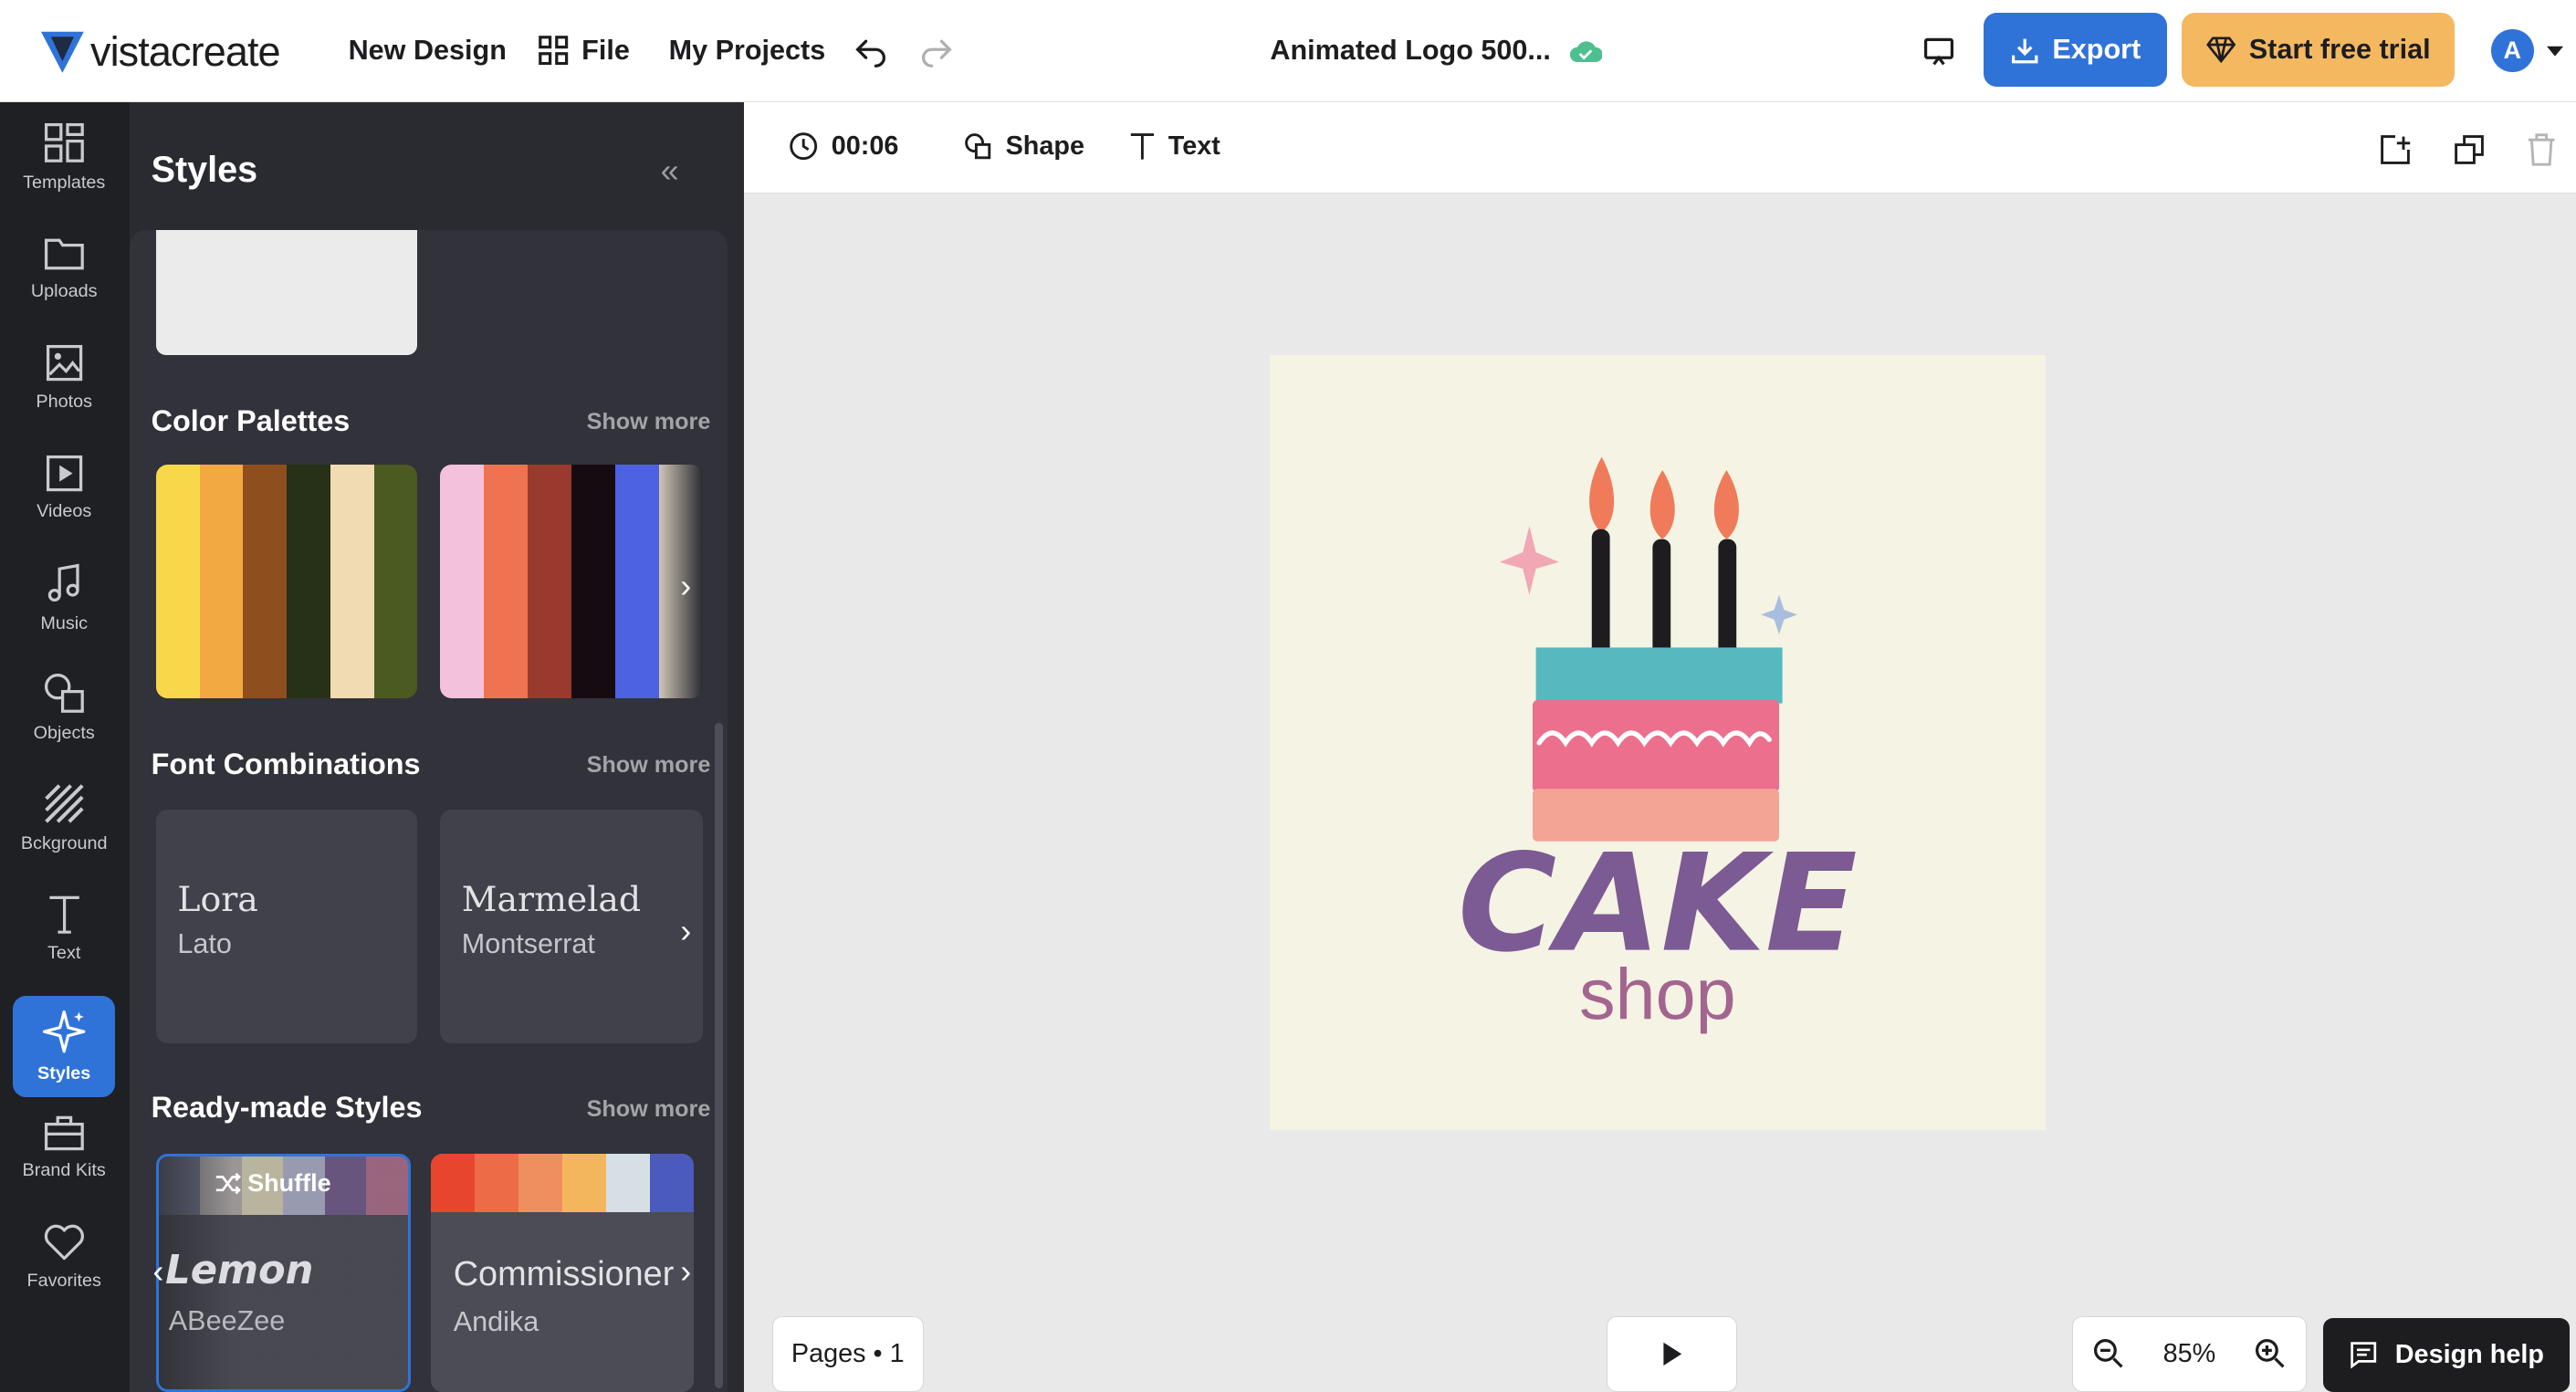 The image size is (2576, 1392). What do you see at coordinates (585, 51) in the screenshot?
I see `file-menu-button: File` at bounding box center [585, 51].